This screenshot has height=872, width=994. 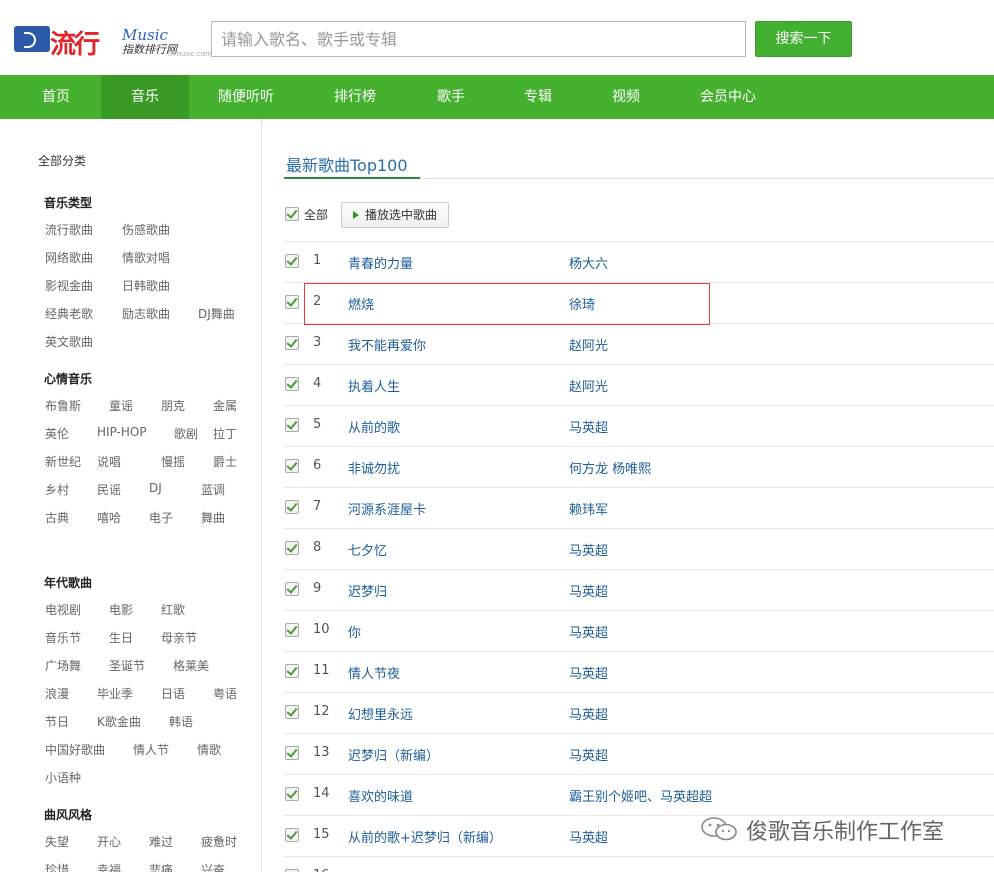 What do you see at coordinates (225, 461) in the screenshot?
I see `sidebar-link: 爵士` at bounding box center [225, 461].